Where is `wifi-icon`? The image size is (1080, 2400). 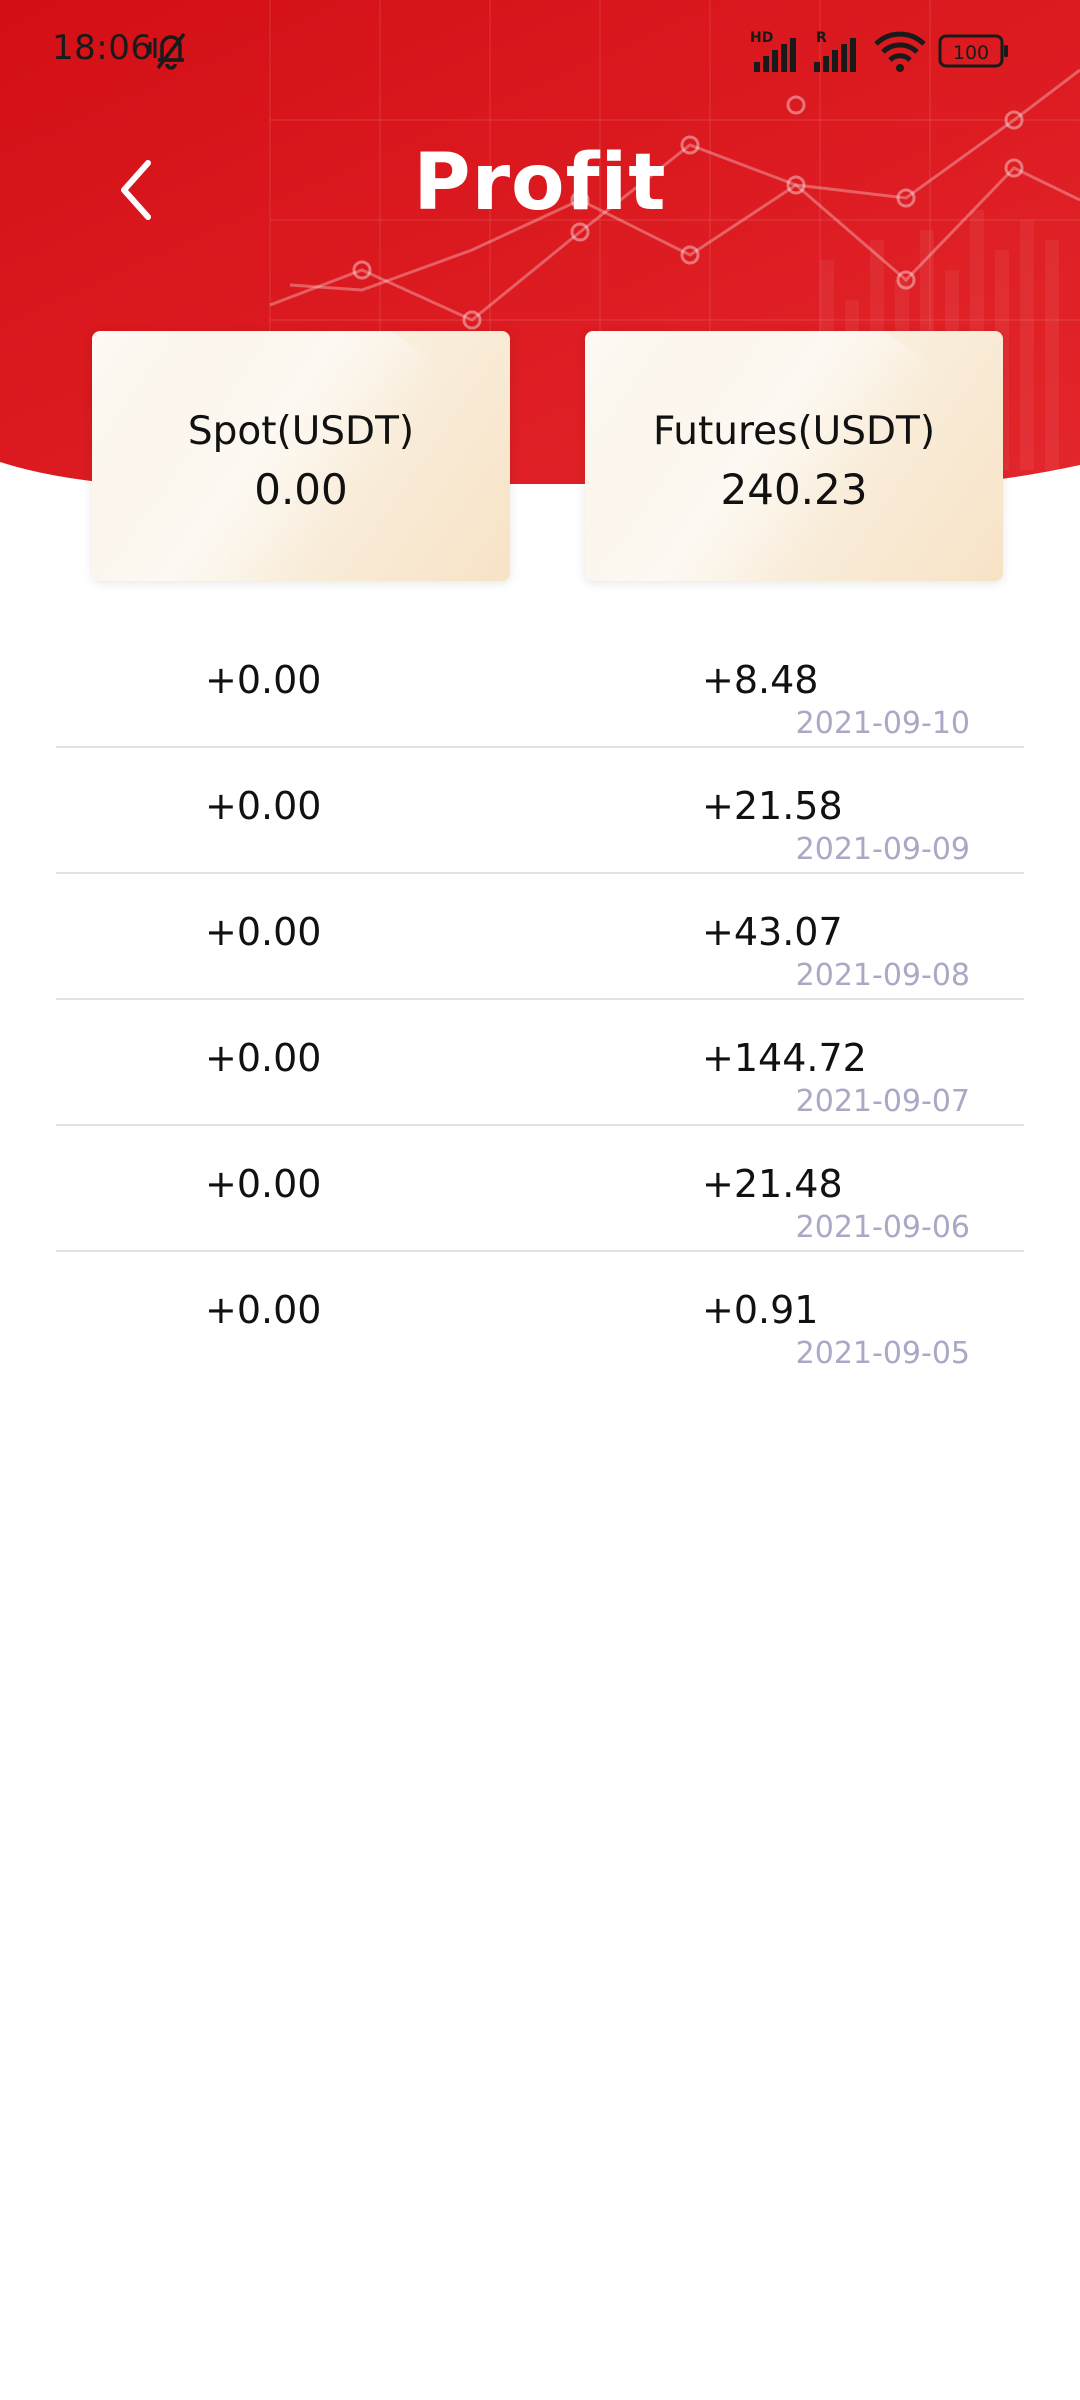 wifi-icon is located at coordinates (900, 51).